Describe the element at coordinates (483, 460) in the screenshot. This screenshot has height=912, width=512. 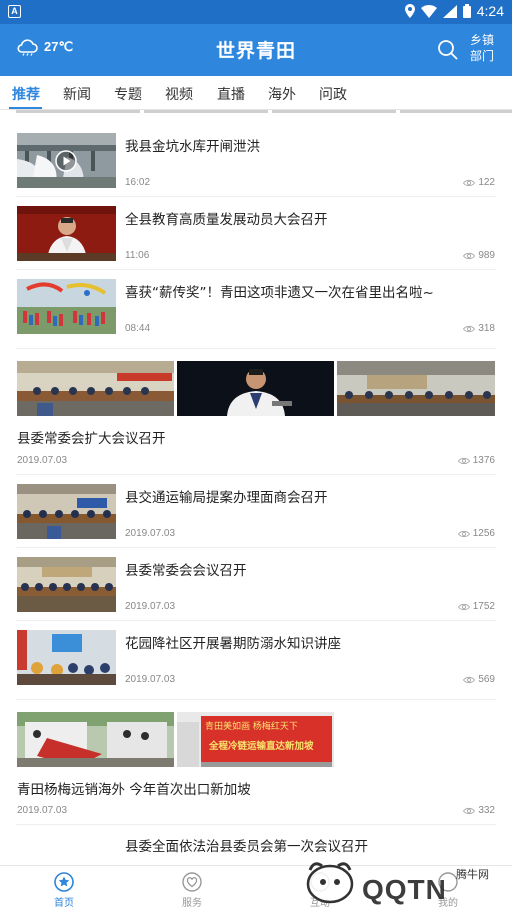
I see `view-count-value: 1376` at that location.